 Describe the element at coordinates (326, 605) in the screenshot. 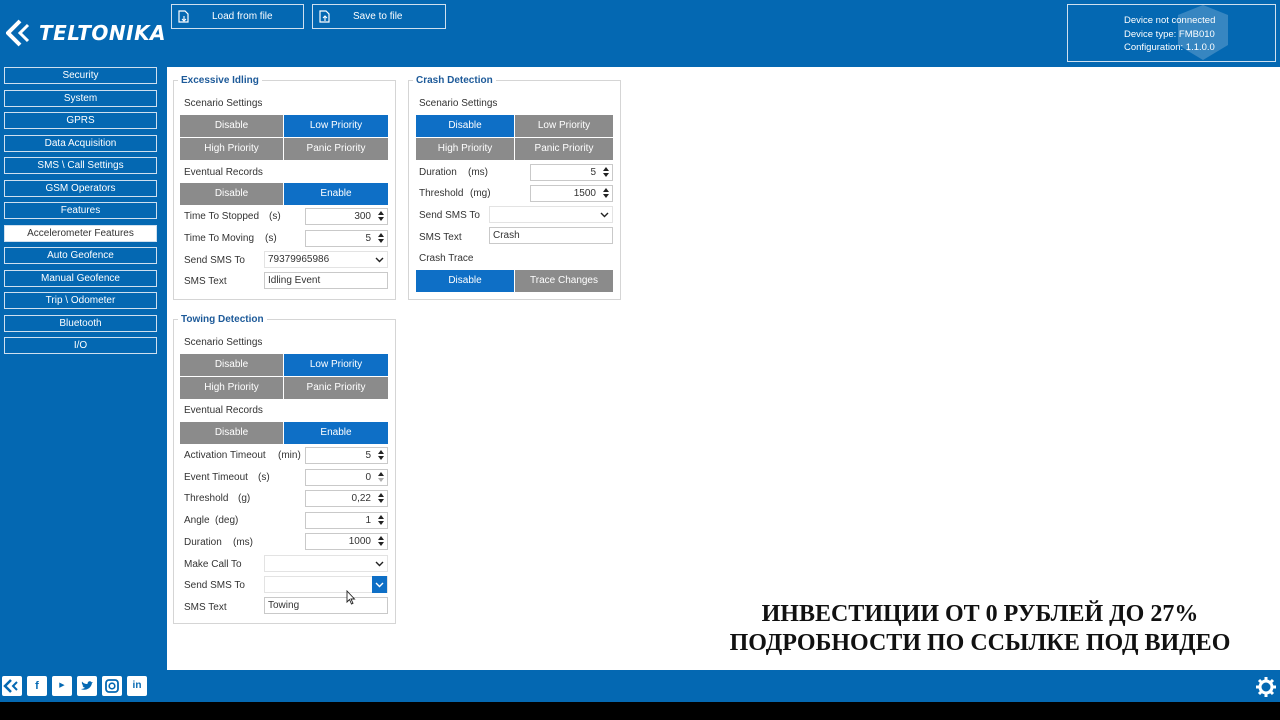

I see `towing-sms-text-input: Towing` at that location.